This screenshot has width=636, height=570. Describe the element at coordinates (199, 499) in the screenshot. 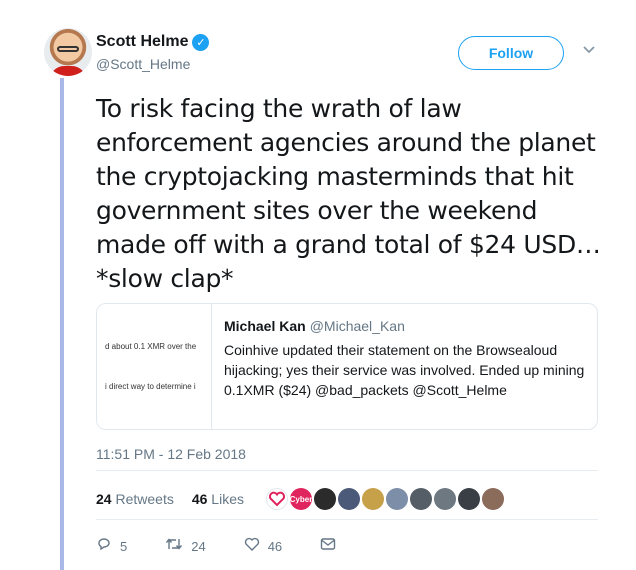

I see `likes-count: 46` at that location.